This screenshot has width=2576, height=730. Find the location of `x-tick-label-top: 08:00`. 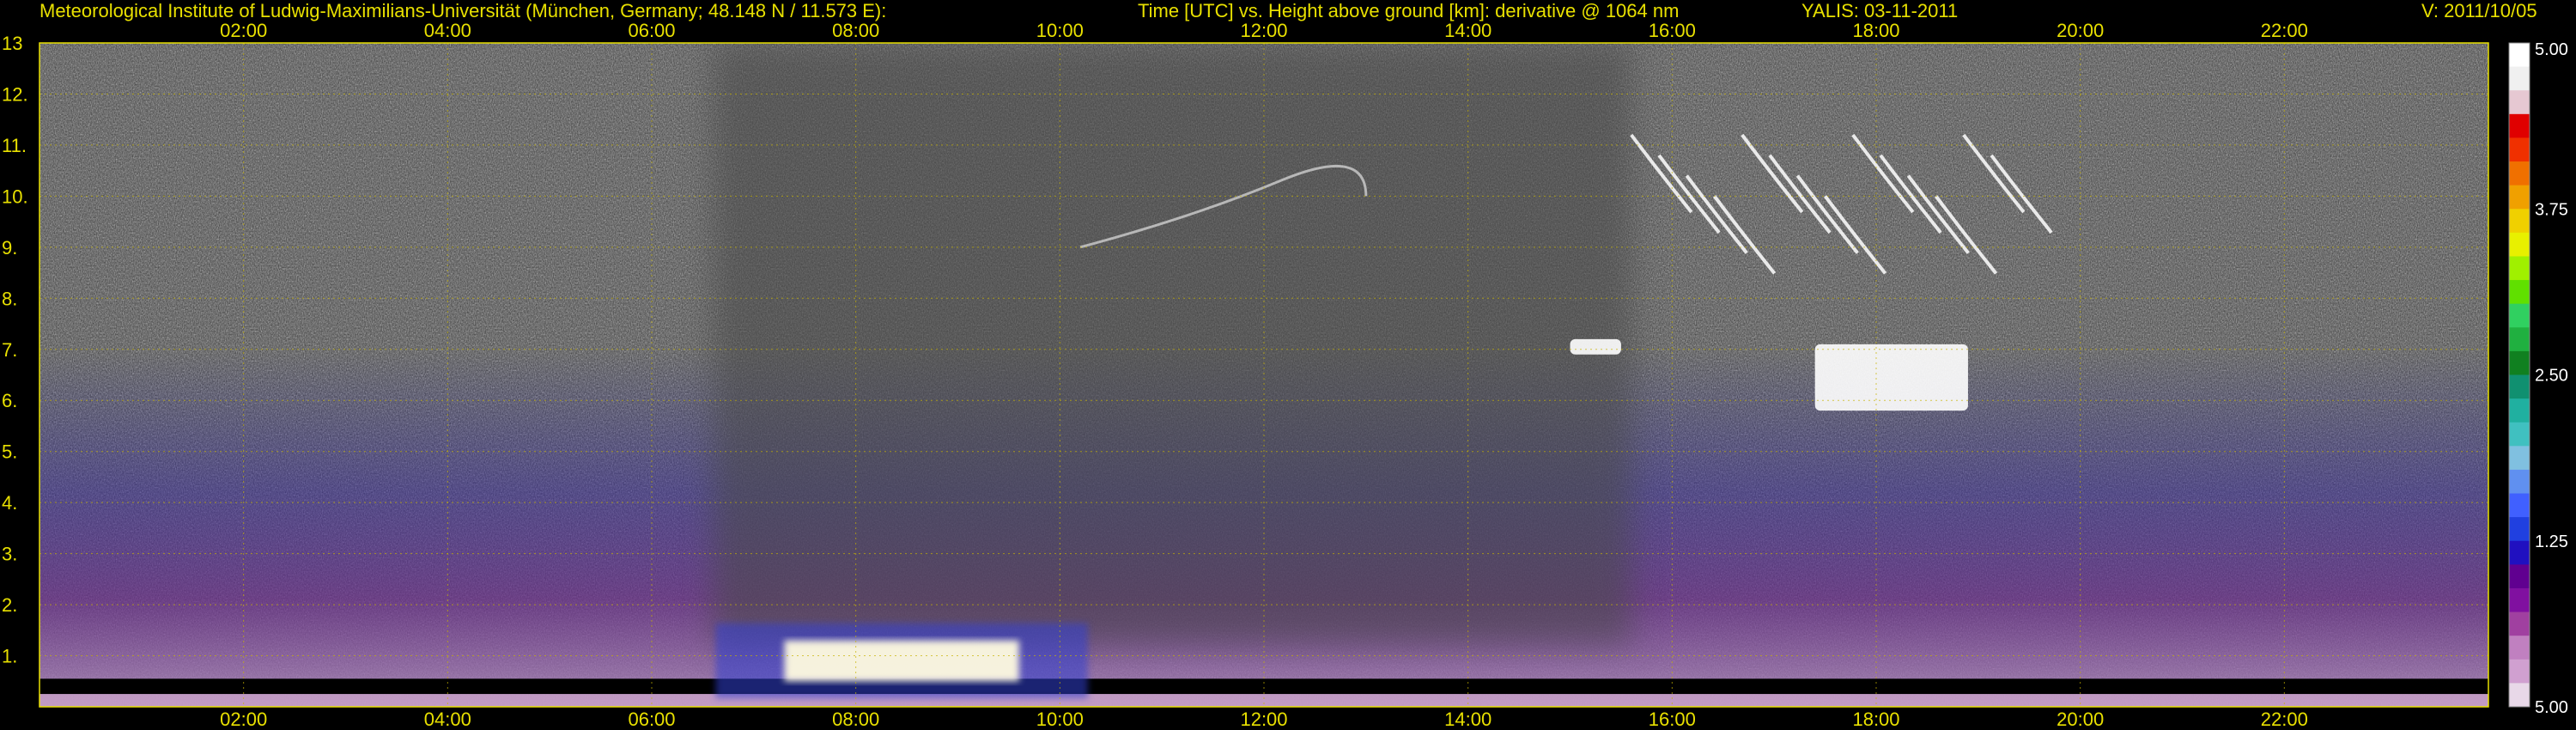

x-tick-label-top: 08:00 is located at coordinates (856, 30).